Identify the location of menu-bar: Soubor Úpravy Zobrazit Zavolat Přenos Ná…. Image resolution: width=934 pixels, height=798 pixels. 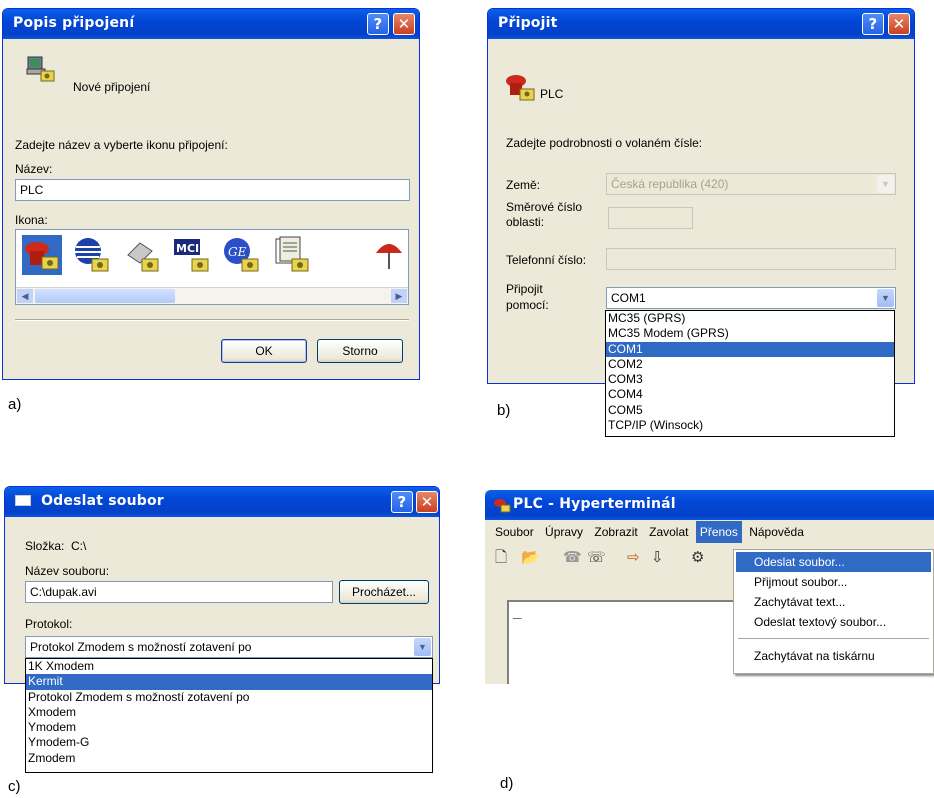
(709, 532).